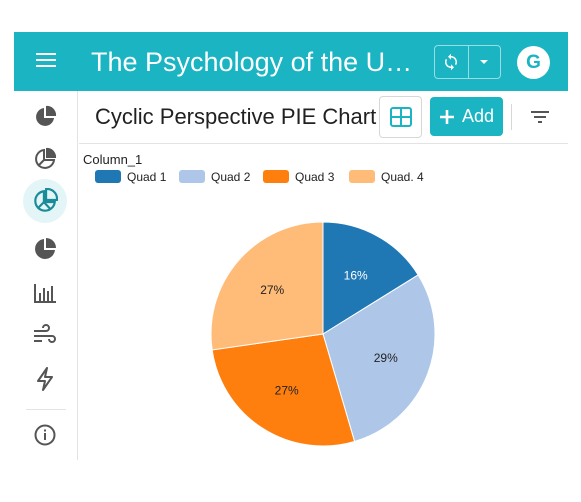 Image resolution: width=581 pixels, height=502 pixels. I want to click on wind-icon, so click(45, 333).